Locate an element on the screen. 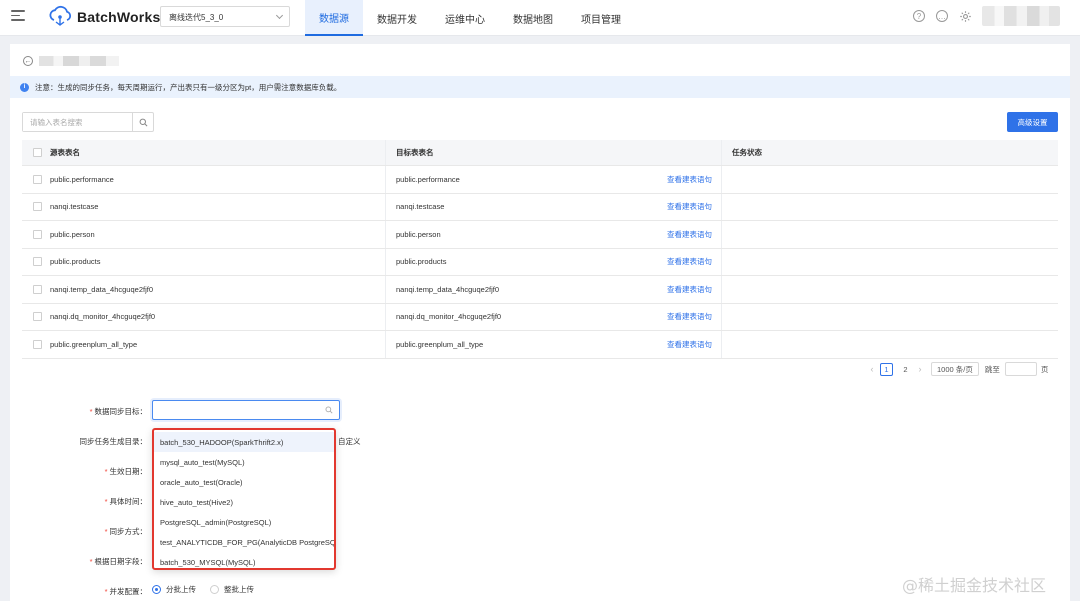 Image resolution: width=1080 pixels, height=601 pixels. select-all-checkbox is located at coordinates (37, 152).